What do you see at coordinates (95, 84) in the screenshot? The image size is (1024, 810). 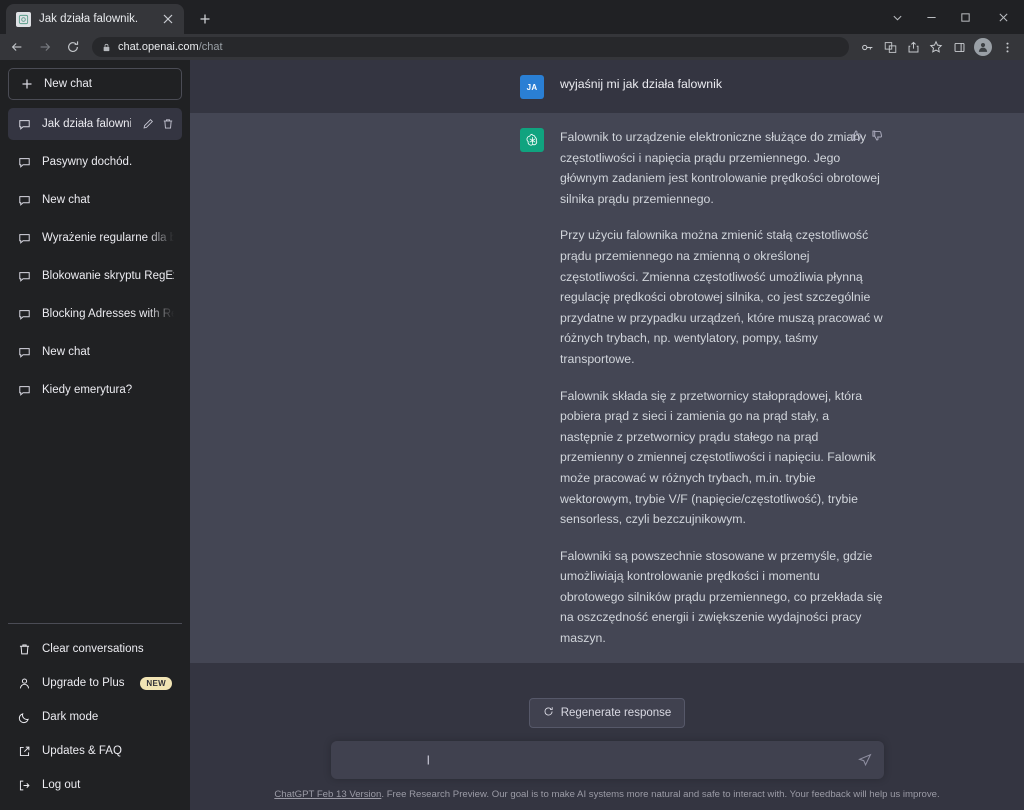 I see `new-chat-button: New chat` at bounding box center [95, 84].